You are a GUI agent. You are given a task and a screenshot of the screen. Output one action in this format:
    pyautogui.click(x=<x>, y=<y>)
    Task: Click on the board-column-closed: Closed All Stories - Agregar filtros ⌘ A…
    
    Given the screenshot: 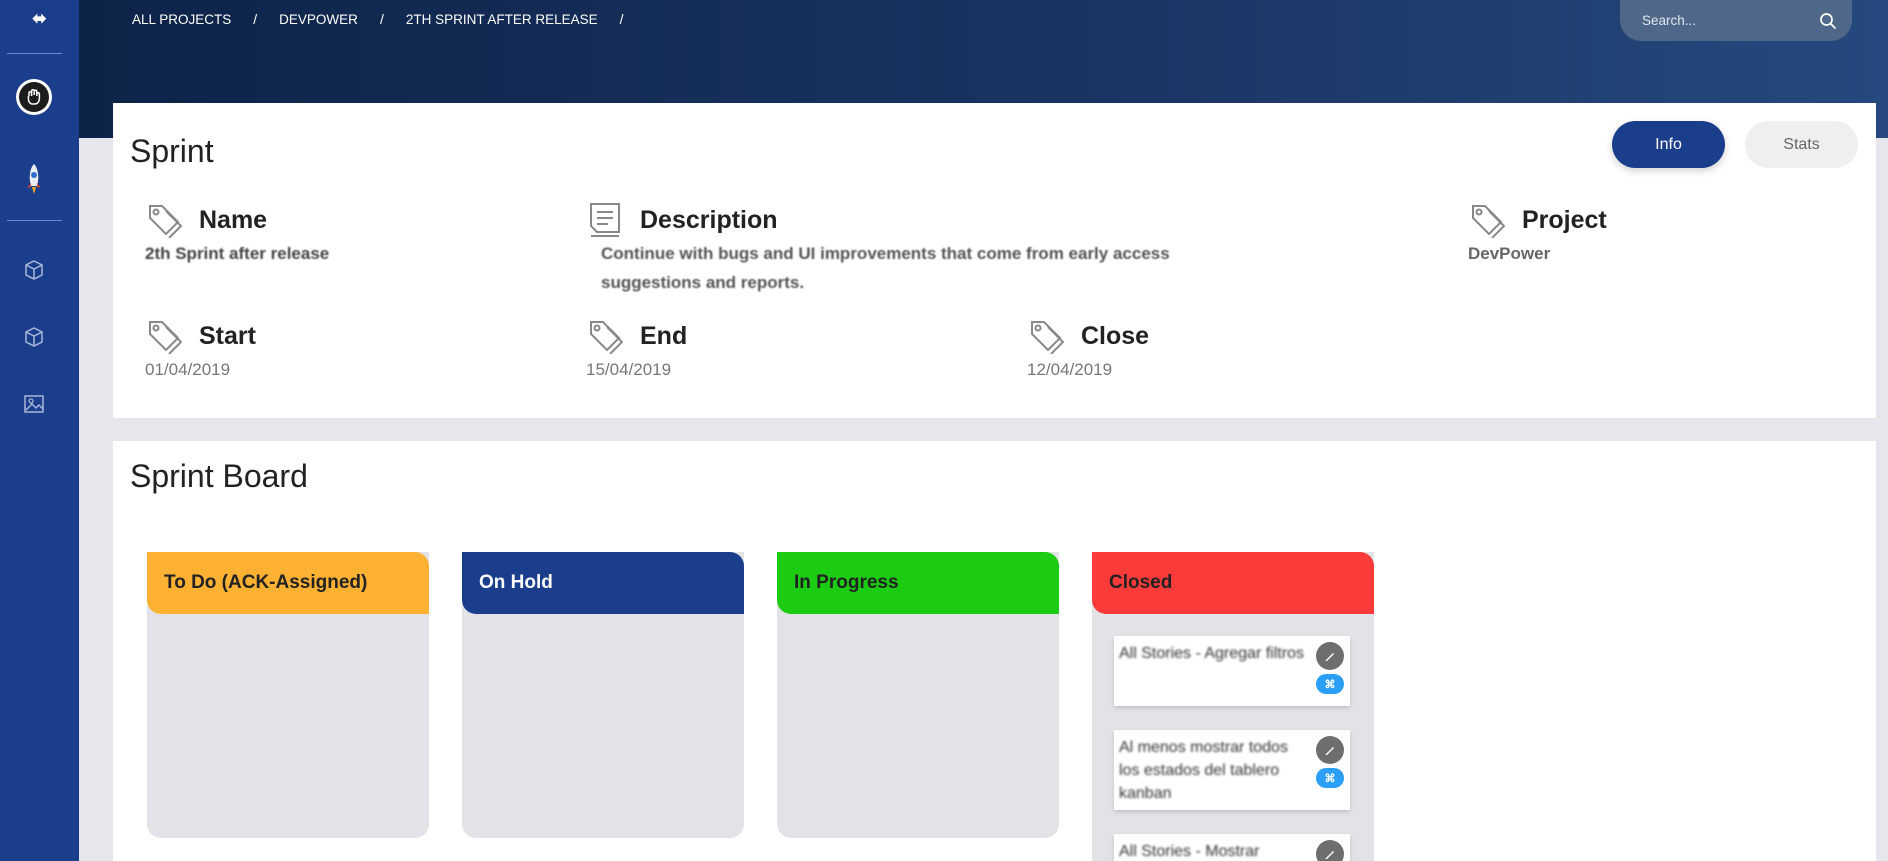 What is the action you would take?
    pyautogui.click(x=1233, y=706)
    